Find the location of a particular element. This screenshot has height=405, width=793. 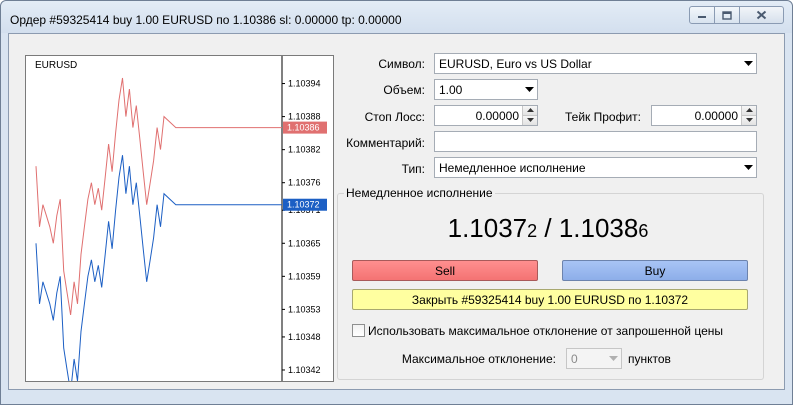

ask-price-tag: 1.10386 is located at coordinates (303, 128).